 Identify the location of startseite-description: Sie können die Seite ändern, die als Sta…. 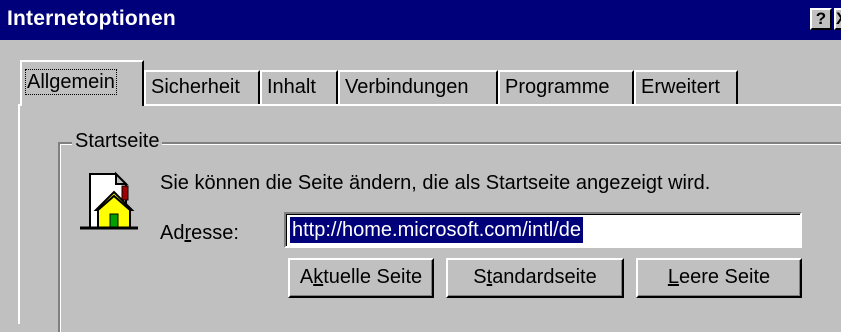
(435, 183).